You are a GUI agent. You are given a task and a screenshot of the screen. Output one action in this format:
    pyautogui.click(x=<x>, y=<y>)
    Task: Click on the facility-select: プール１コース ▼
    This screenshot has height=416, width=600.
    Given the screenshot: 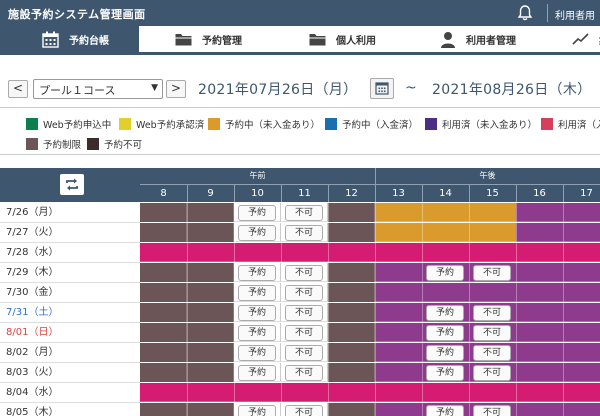 What is the action you would take?
    pyautogui.click(x=98, y=89)
    